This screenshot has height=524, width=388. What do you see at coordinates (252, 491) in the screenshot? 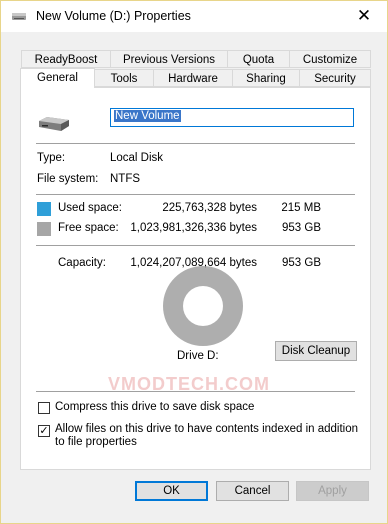
I see `cancel-button: Cancel` at bounding box center [252, 491].